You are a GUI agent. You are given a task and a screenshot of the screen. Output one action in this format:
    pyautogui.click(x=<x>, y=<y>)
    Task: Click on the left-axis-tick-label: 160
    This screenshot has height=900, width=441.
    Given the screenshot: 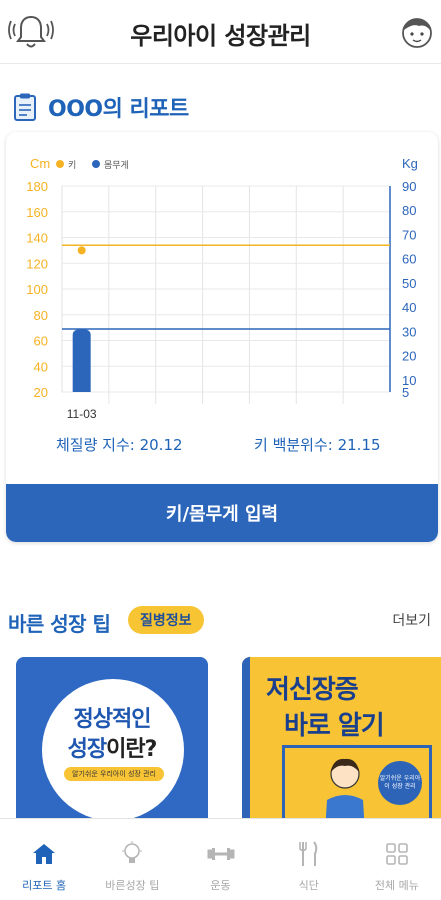 What is the action you would take?
    pyautogui.click(x=37, y=212)
    